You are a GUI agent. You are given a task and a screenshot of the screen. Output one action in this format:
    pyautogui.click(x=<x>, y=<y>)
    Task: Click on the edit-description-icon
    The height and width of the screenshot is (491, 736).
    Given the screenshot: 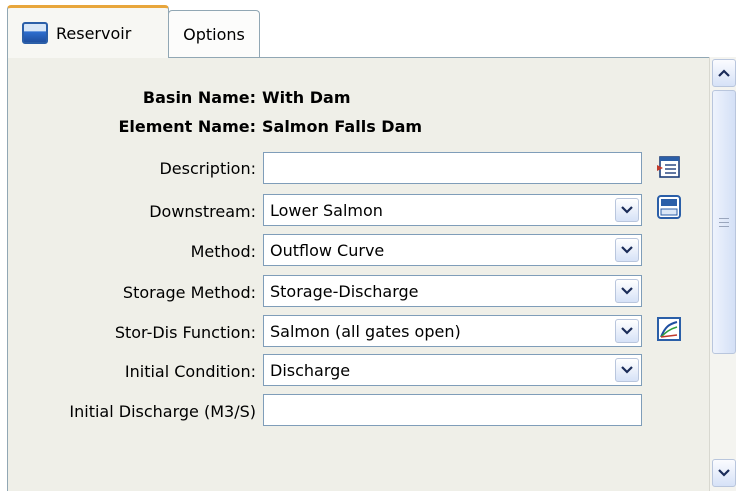 What is the action you would take?
    pyautogui.click(x=668, y=167)
    